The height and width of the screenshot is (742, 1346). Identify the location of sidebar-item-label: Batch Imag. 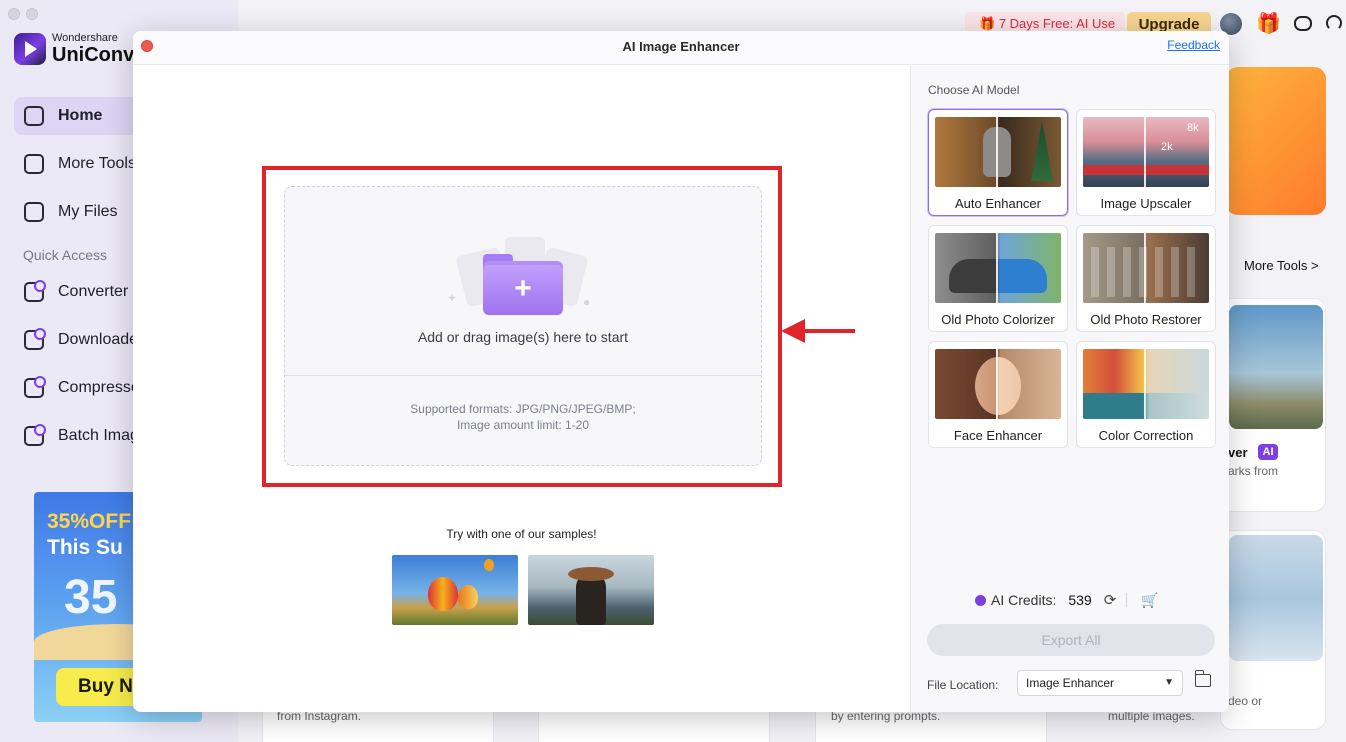
(98, 435).